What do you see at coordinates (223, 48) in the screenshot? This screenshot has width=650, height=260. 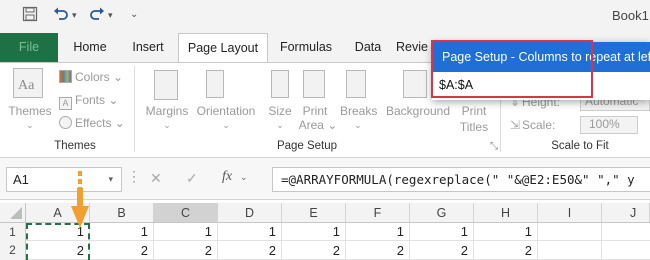 I see `tab-page-layout: Page Layout` at bounding box center [223, 48].